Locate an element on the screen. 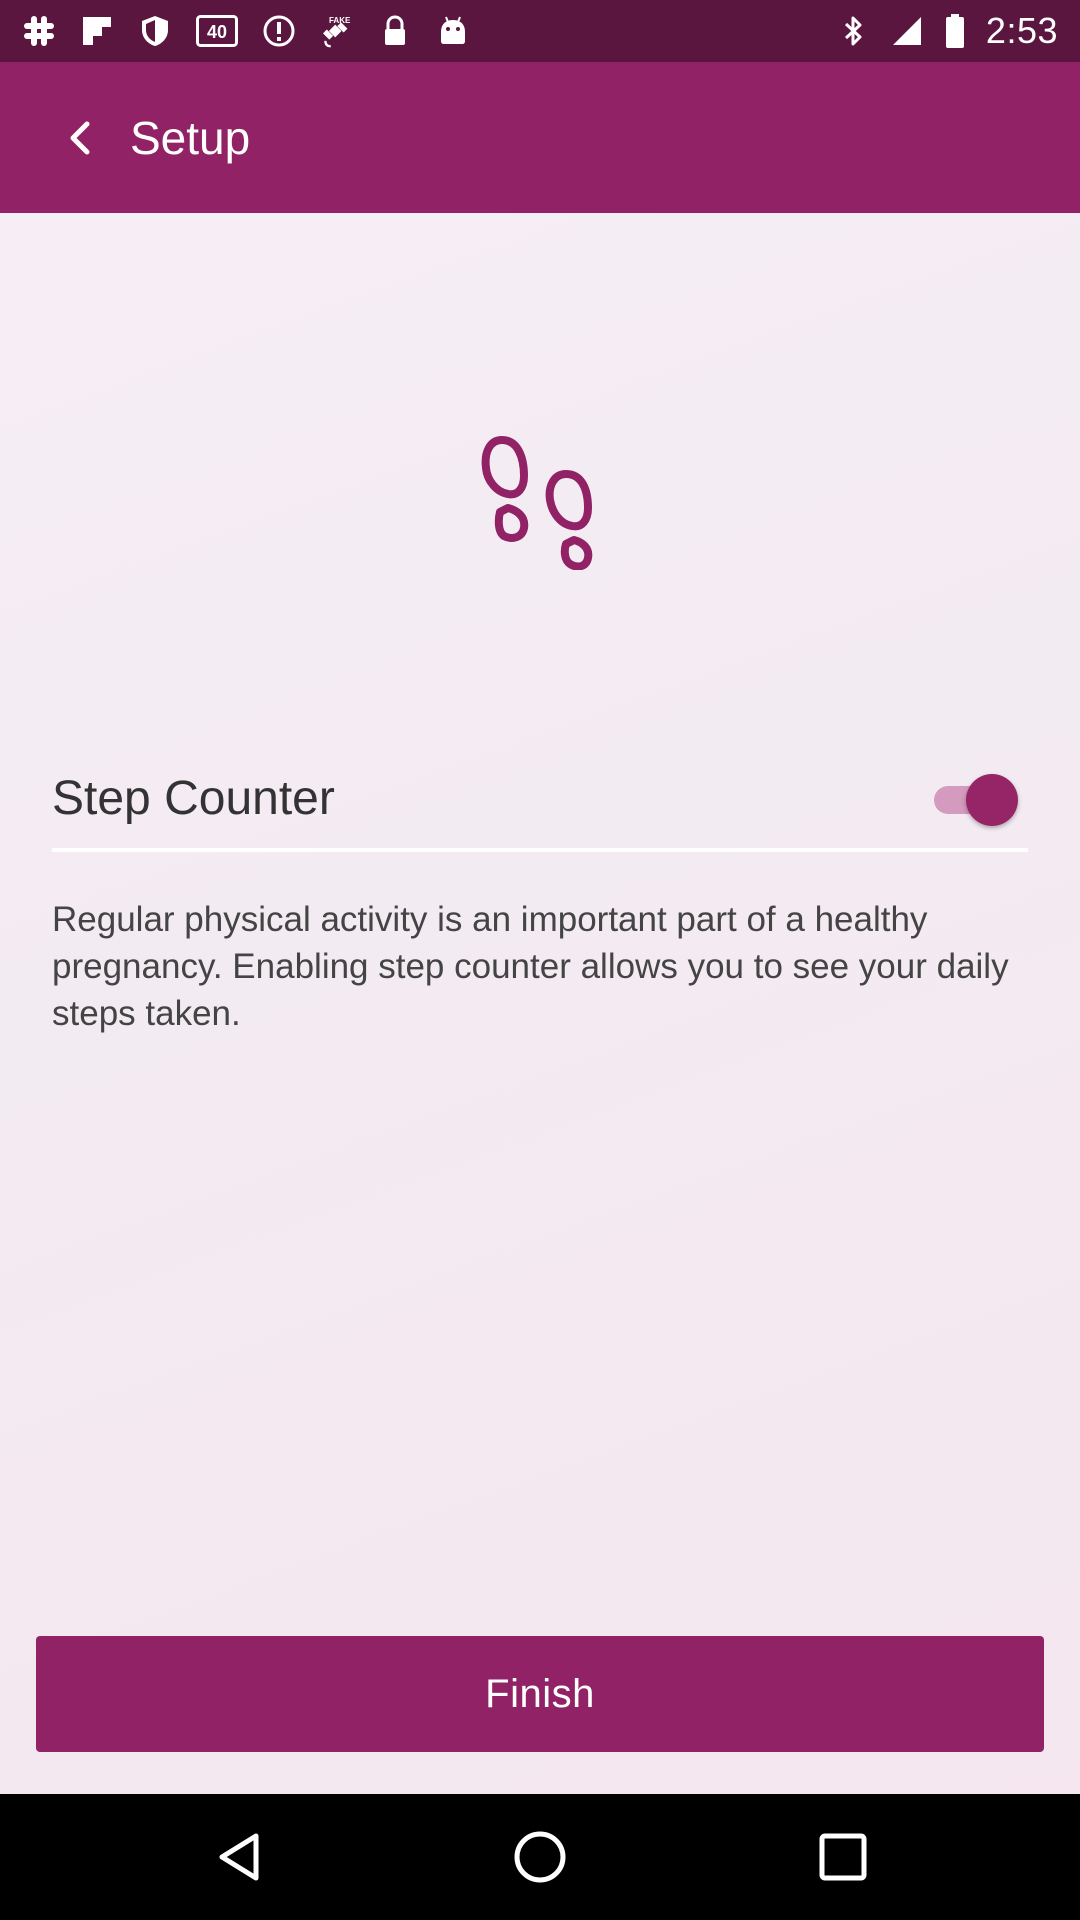  back-button is located at coordinates (81, 138).